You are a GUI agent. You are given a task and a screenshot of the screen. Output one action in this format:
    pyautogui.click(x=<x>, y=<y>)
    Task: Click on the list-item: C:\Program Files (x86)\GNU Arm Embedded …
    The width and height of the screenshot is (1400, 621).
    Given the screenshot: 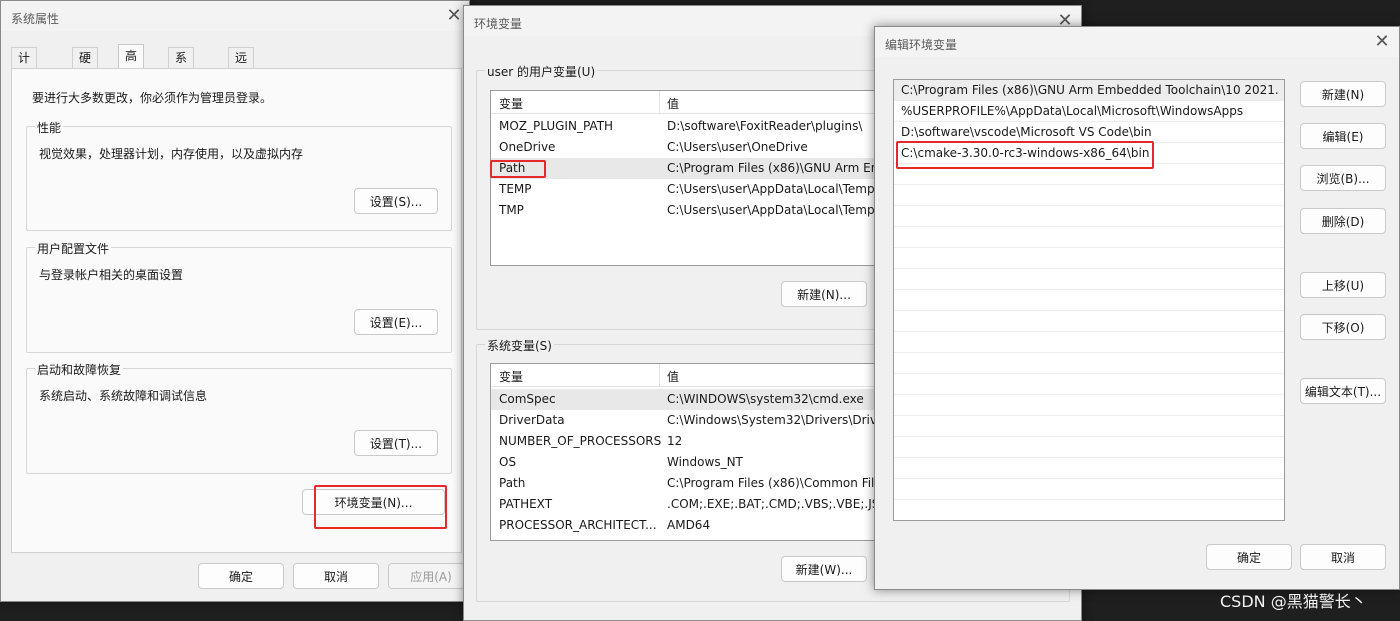 What is the action you would take?
    pyautogui.click(x=1089, y=90)
    